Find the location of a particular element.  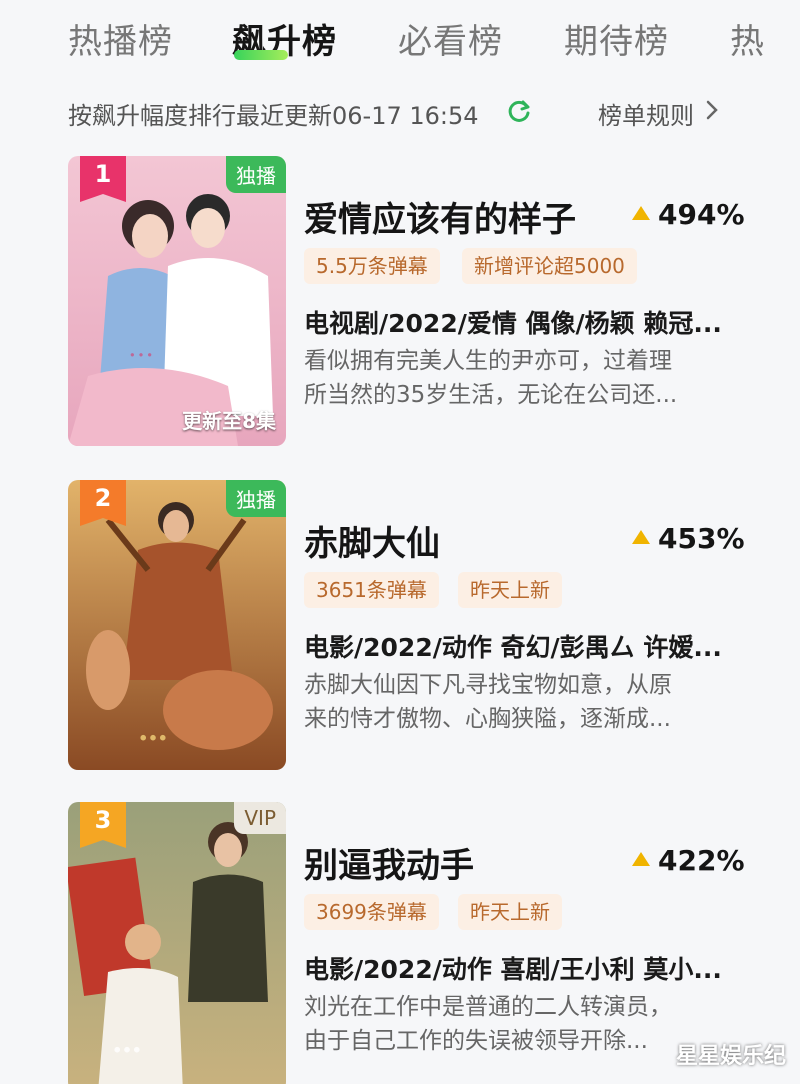

rank-number: 3 is located at coordinates (103, 820).